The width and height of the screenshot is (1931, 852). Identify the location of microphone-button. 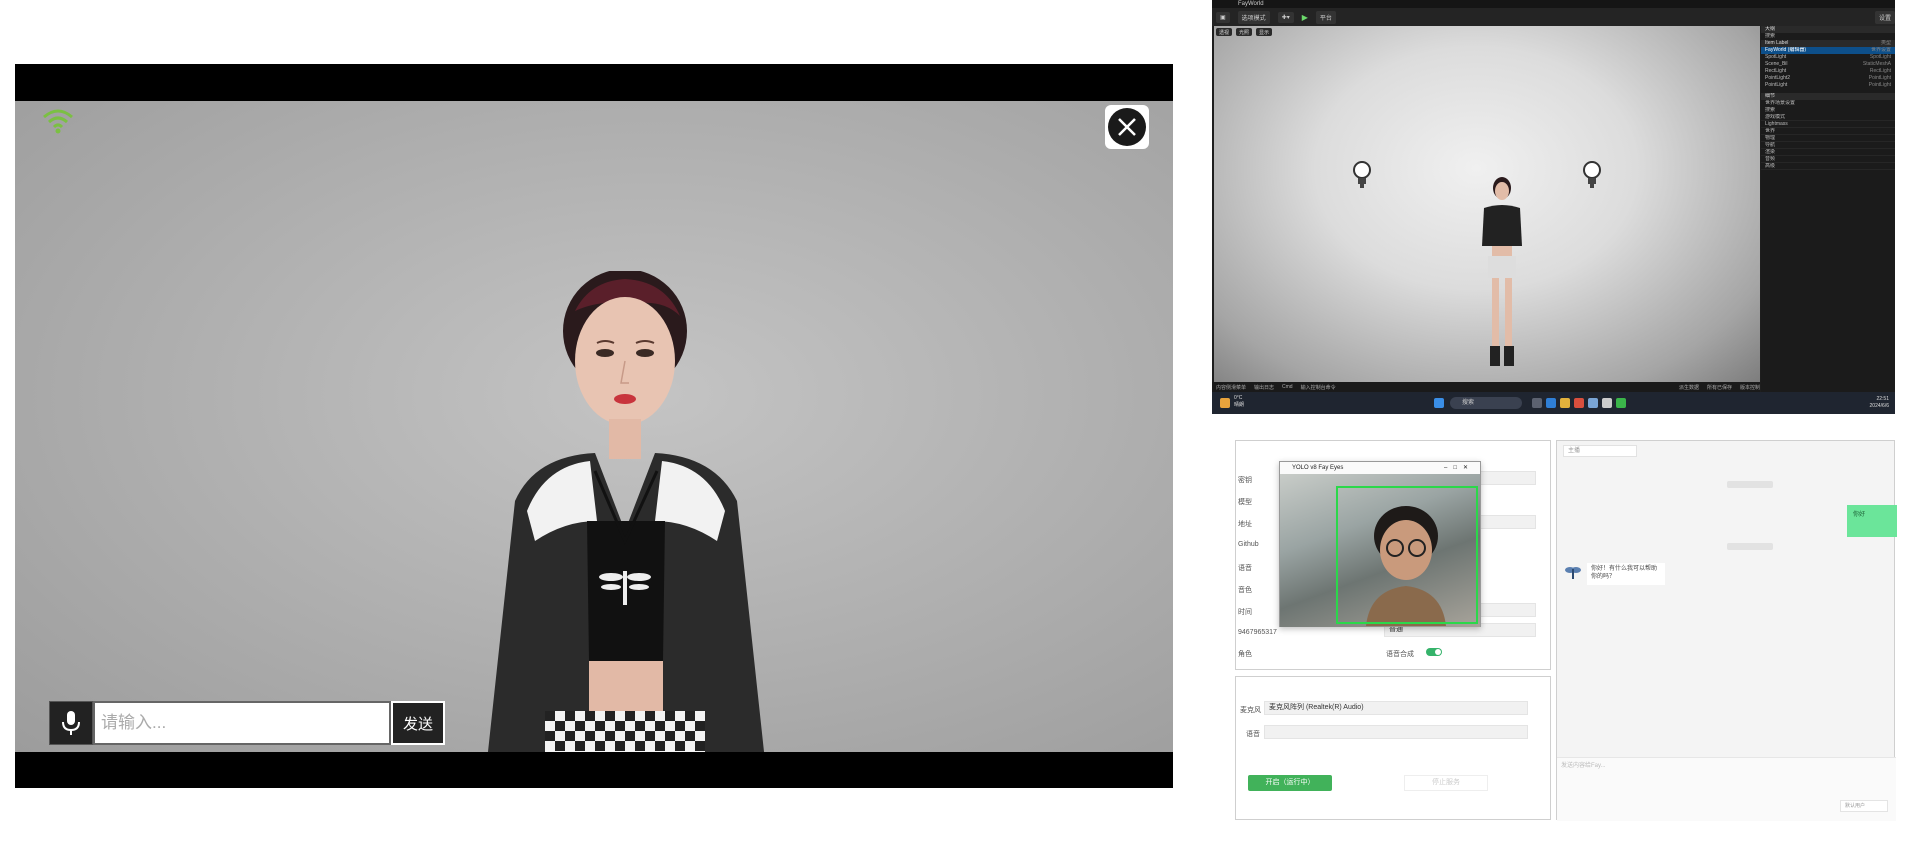
(71, 723).